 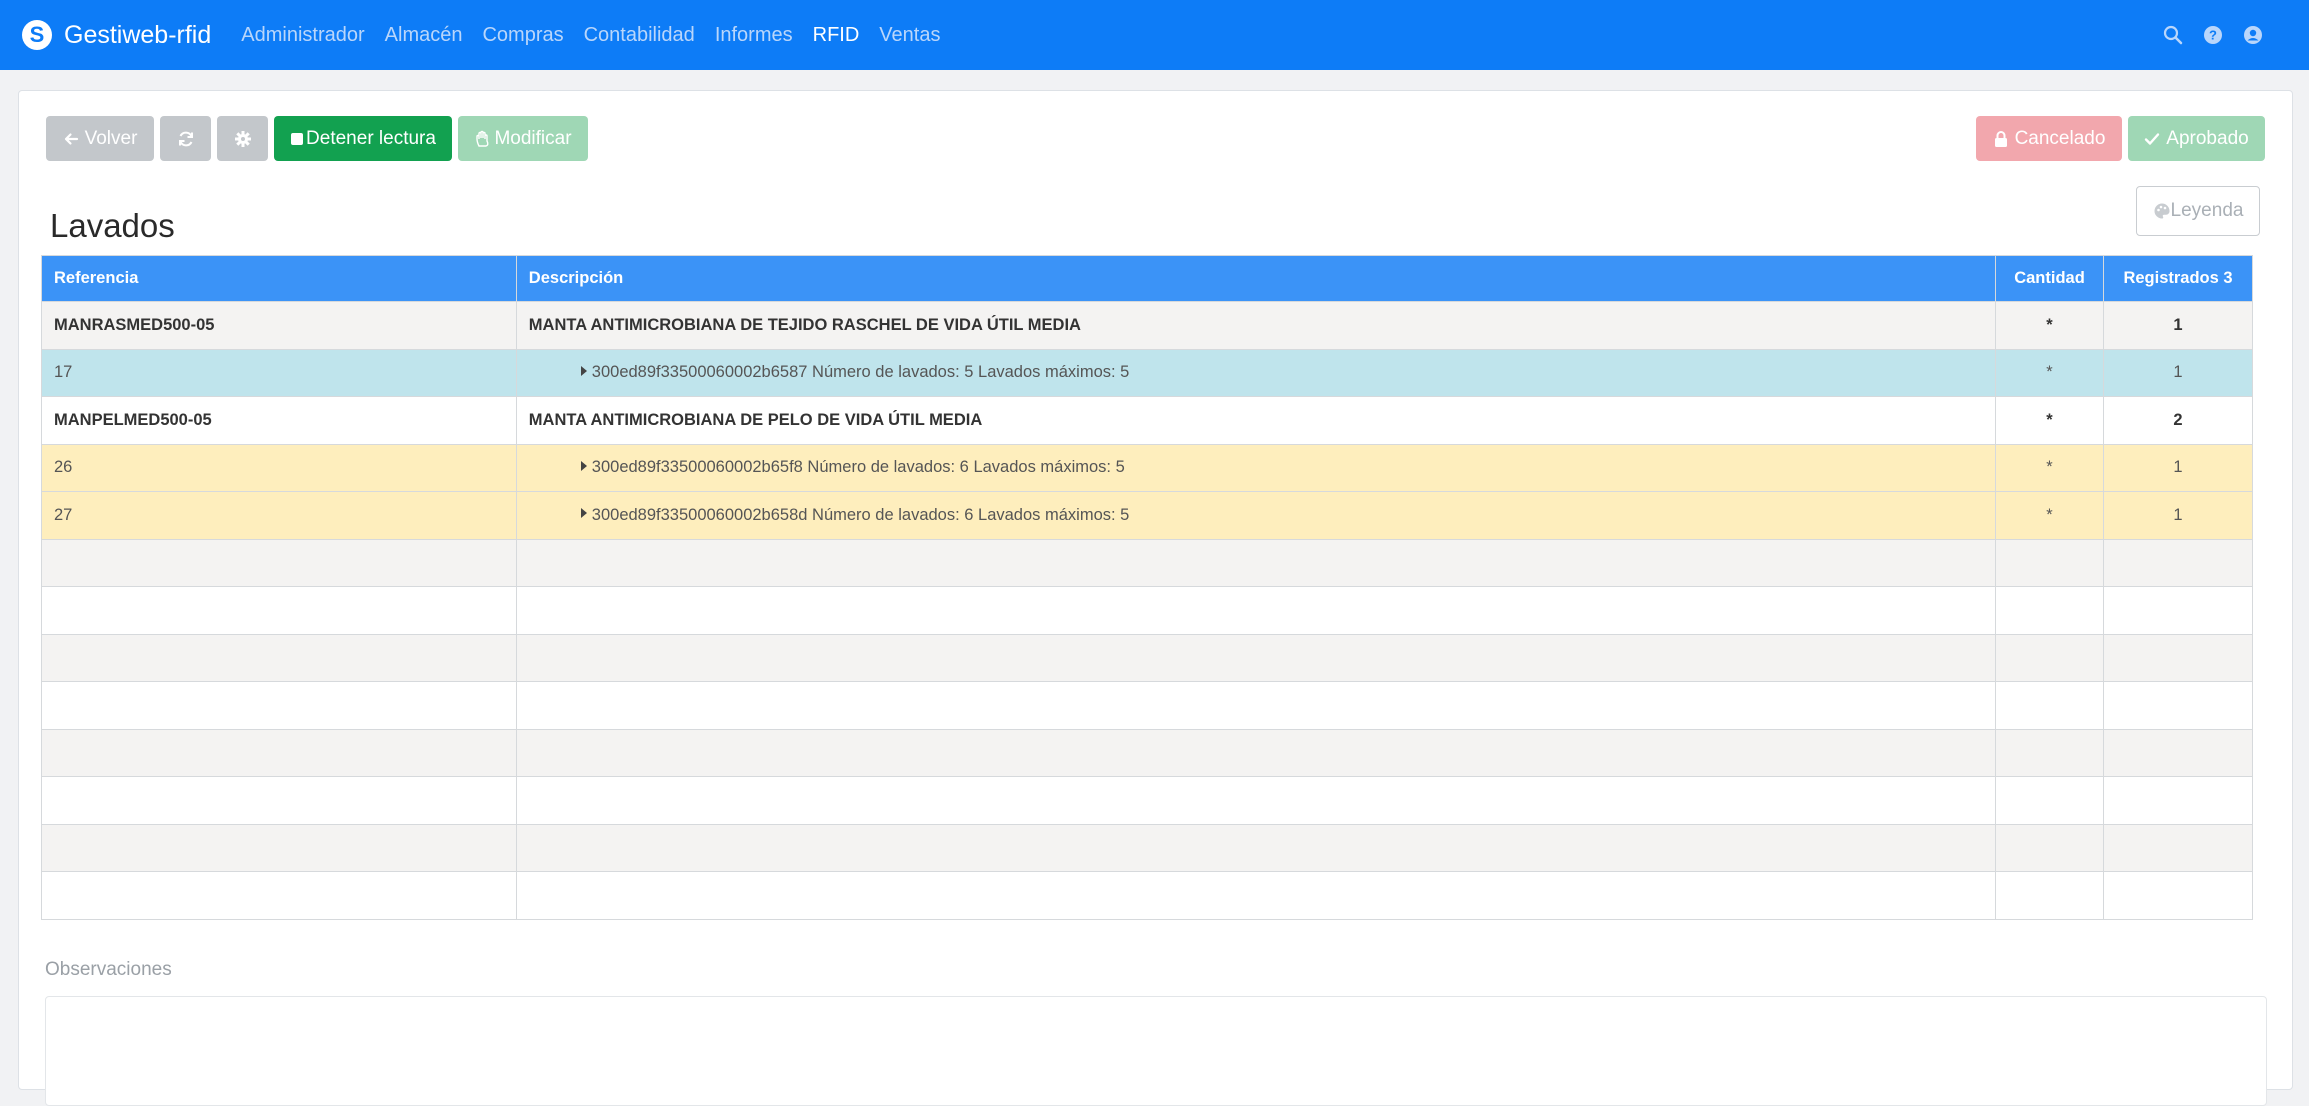 What do you see at coordinates (279, 467) in the screenshot?
I see `cell-reference: 26` at bounding box center [279, 467].